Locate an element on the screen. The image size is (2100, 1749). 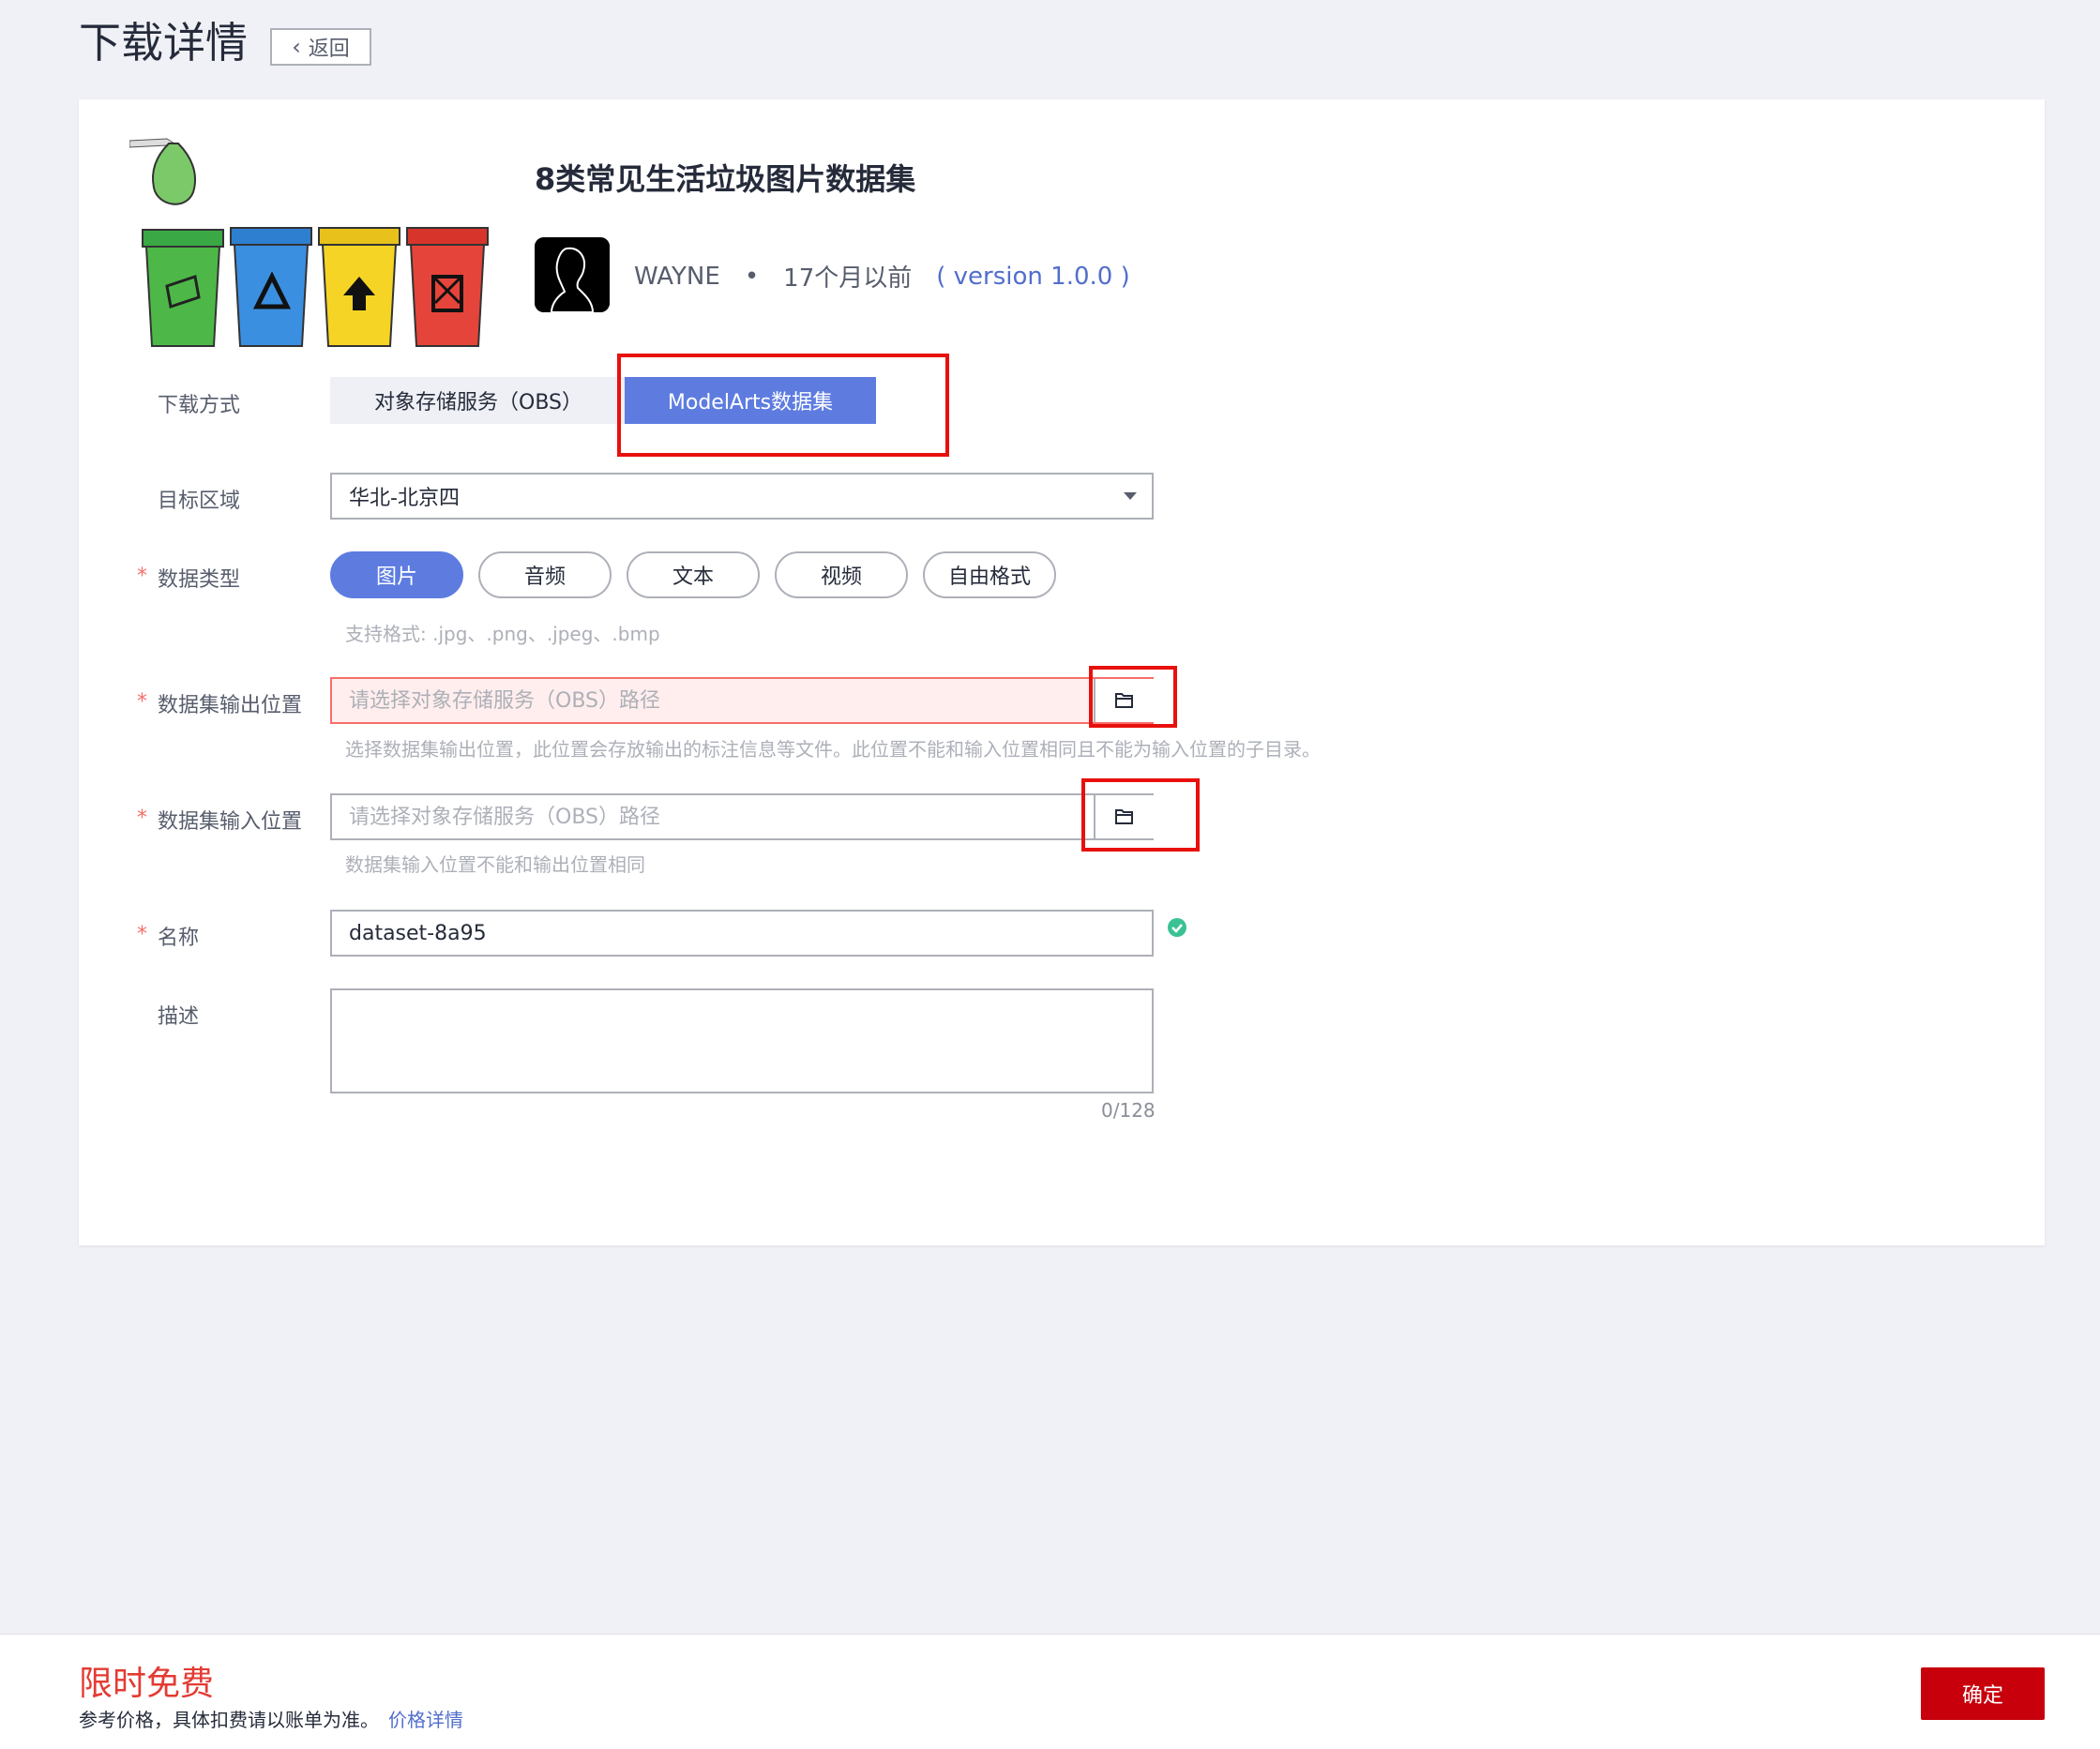
page-title: 下载详情 is located at coordinates (164, 43).